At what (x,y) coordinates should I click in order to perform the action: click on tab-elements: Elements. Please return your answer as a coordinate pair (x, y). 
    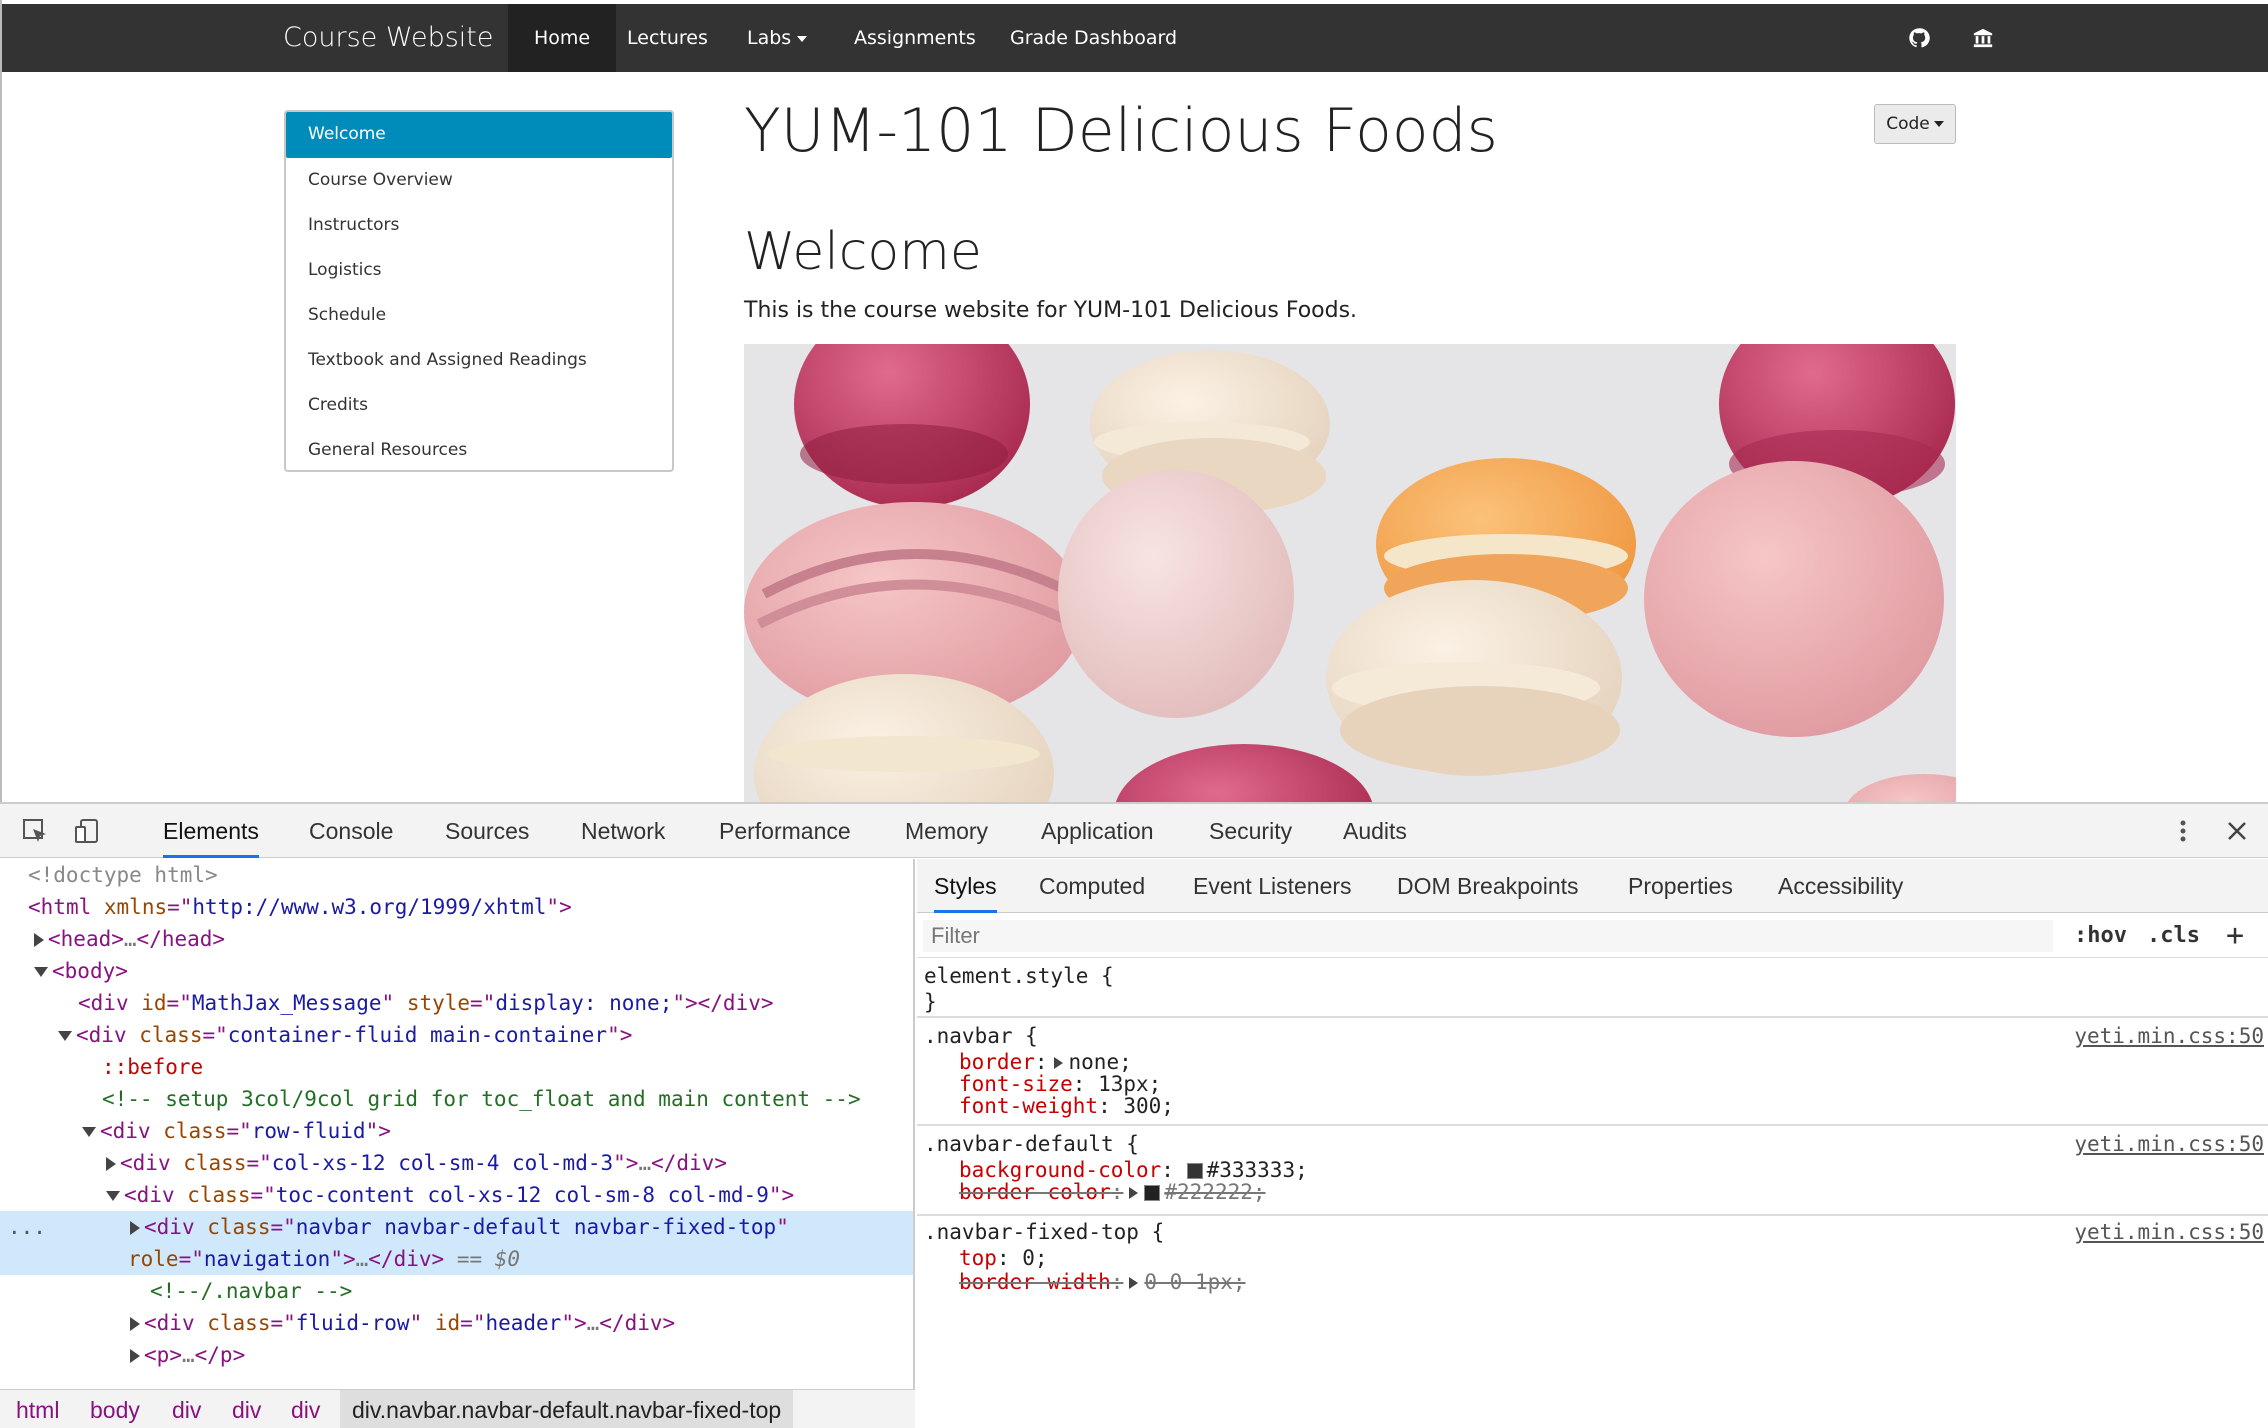
    Looking at the image, I should click on (211, 831).